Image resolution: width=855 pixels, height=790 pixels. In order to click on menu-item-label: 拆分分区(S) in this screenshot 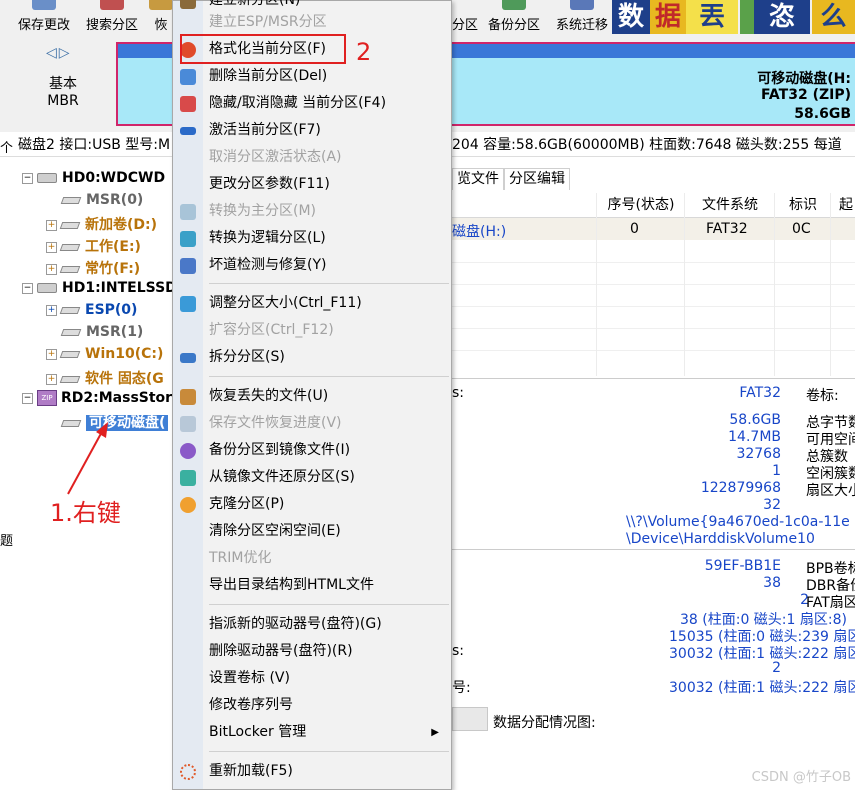, I will do `click(247, 357)`.